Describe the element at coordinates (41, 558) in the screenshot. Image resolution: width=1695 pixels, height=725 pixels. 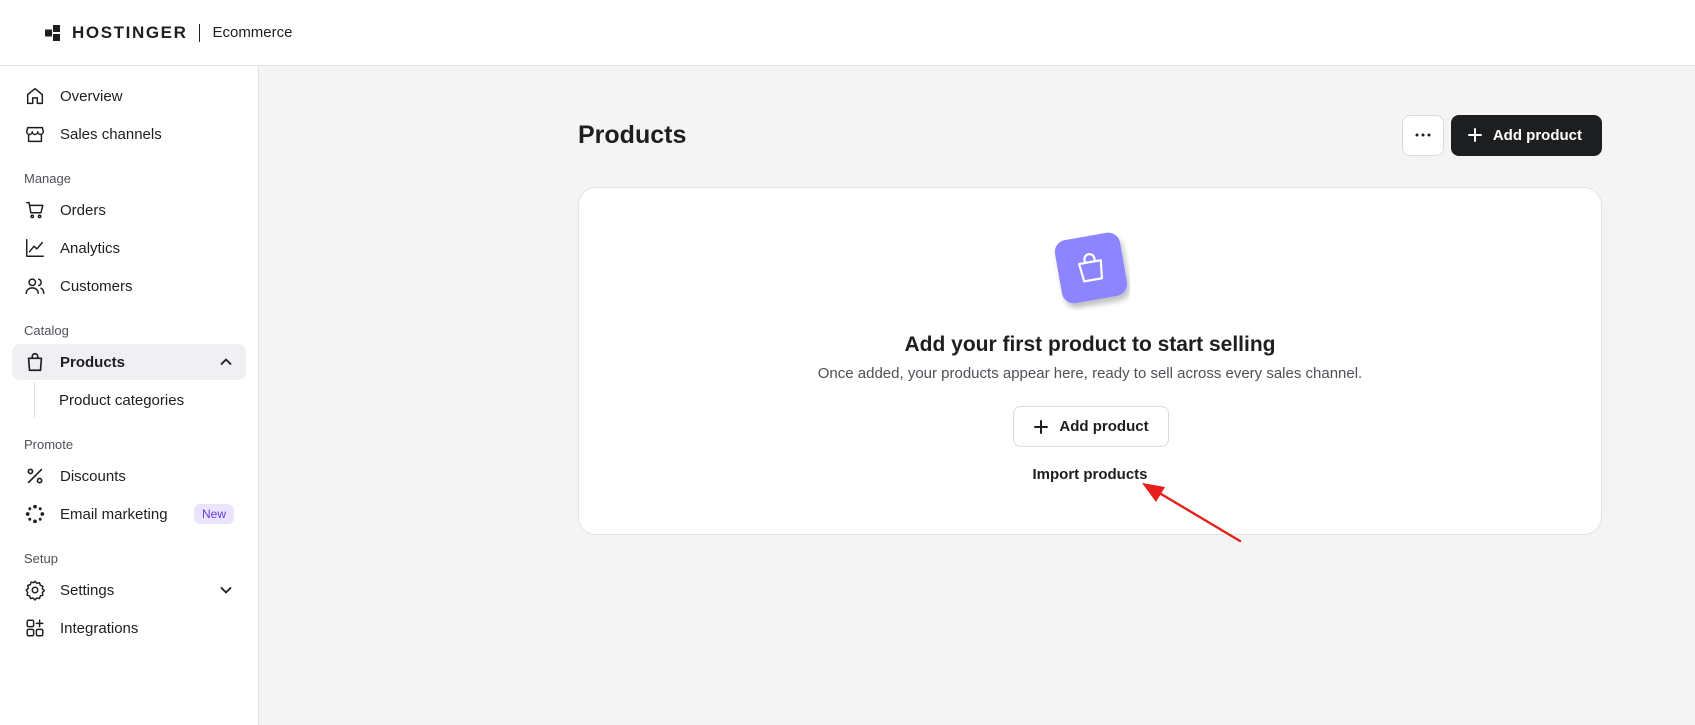
I see `section-label-setup: Setup` at that location.